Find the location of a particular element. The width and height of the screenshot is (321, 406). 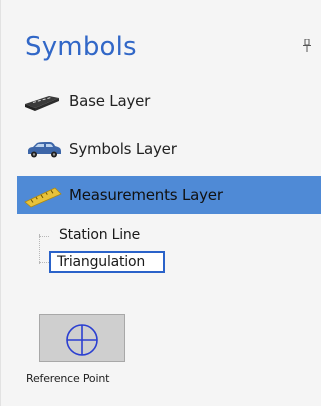

car-icon is located at coordinates (44, 150).